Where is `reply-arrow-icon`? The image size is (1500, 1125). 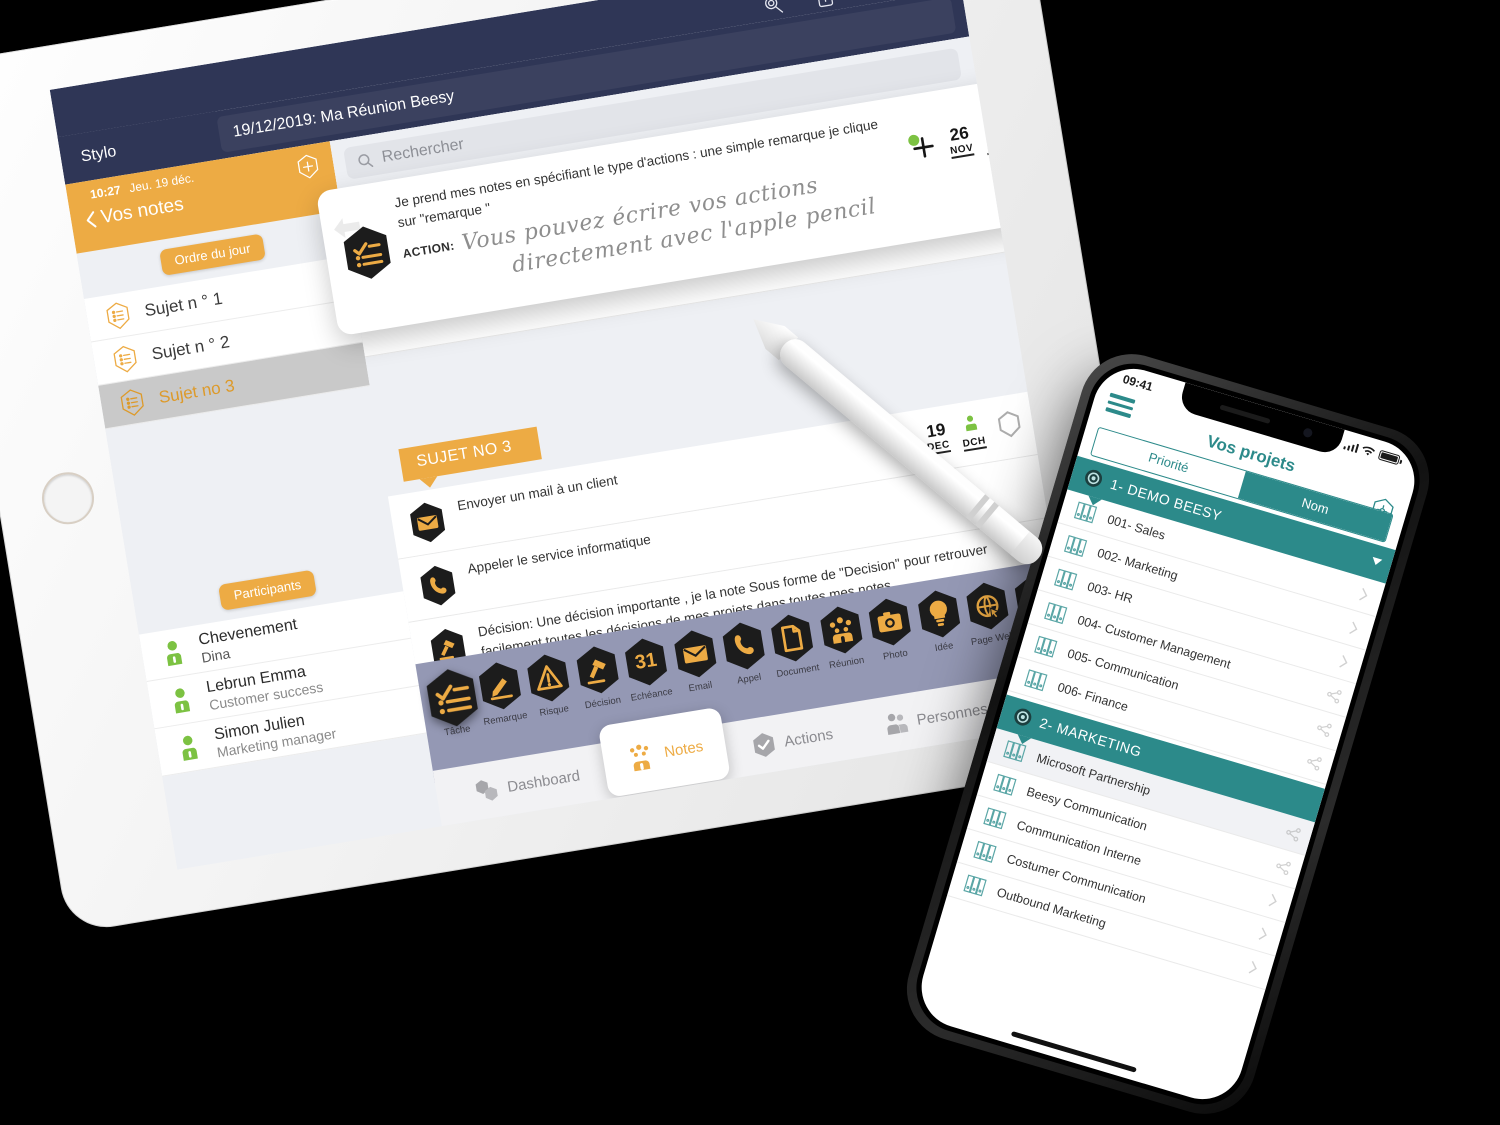 reply-arrow-icon is located at coordinates (347, 228).